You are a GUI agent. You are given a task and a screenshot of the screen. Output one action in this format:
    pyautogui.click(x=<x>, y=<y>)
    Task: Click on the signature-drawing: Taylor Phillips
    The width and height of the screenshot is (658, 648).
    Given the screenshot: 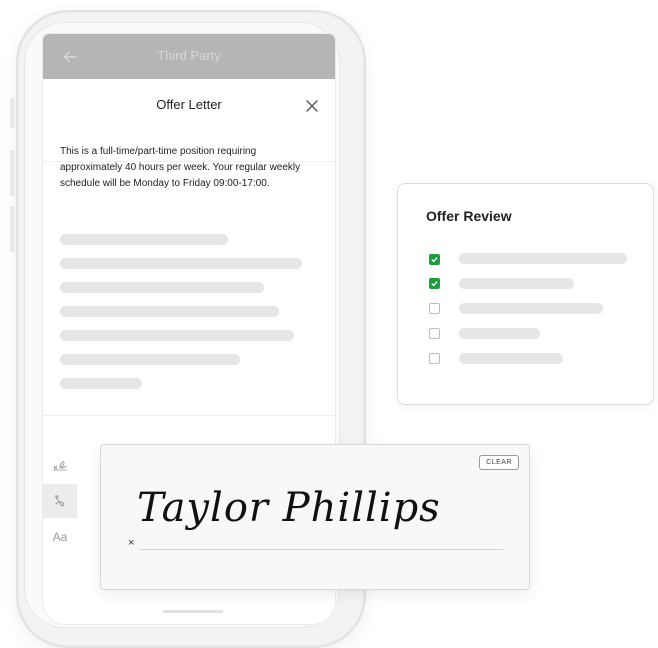 What is the action you would take?
    pyautogui.click(x=289, y=508)
    